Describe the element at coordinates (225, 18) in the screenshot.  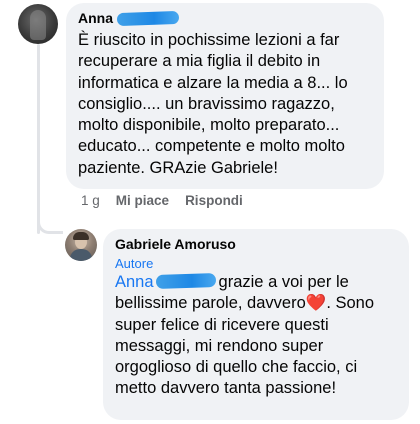
I see `comment-author: Anna` at that location.